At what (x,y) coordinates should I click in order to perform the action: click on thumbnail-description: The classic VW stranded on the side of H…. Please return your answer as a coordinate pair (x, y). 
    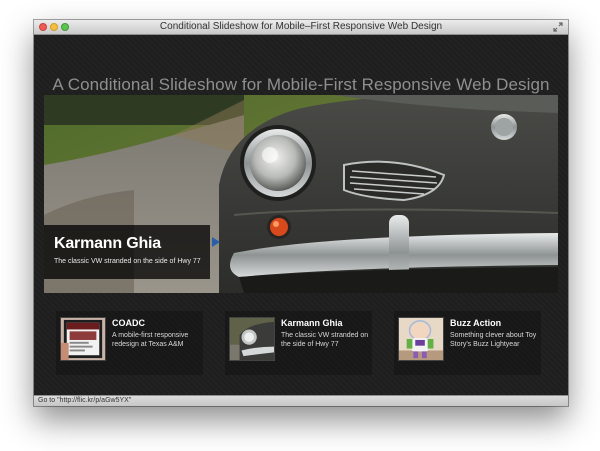
    Looking at the image, I should click on (325, 340).